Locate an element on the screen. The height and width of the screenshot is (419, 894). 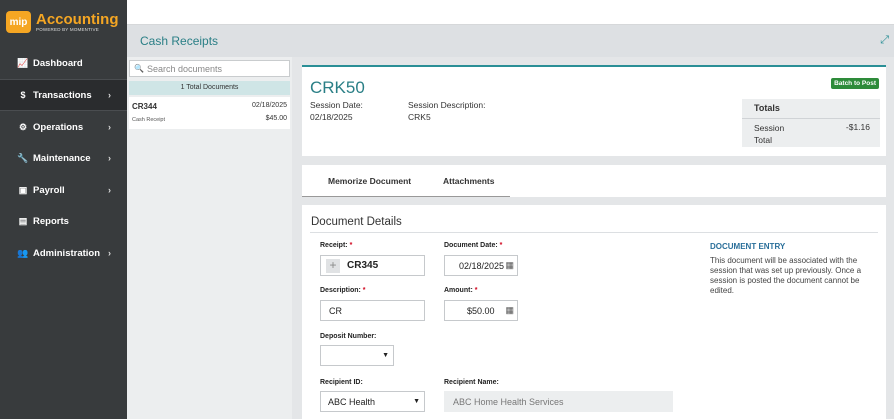
sidebar-item-label: Reports is located at coordinates (51, 221).